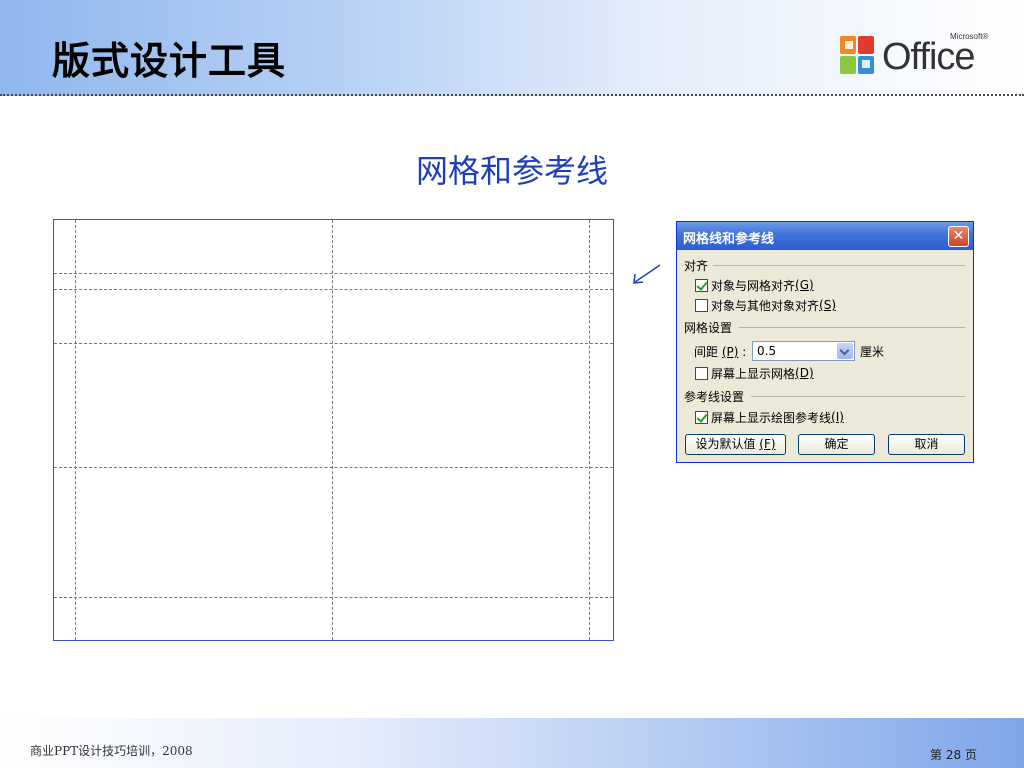 This screenshot has height=768, width=1024. Describe the element at coordinates (744, 352) in the screenshot. I see `spacing-colon: :` at that location.